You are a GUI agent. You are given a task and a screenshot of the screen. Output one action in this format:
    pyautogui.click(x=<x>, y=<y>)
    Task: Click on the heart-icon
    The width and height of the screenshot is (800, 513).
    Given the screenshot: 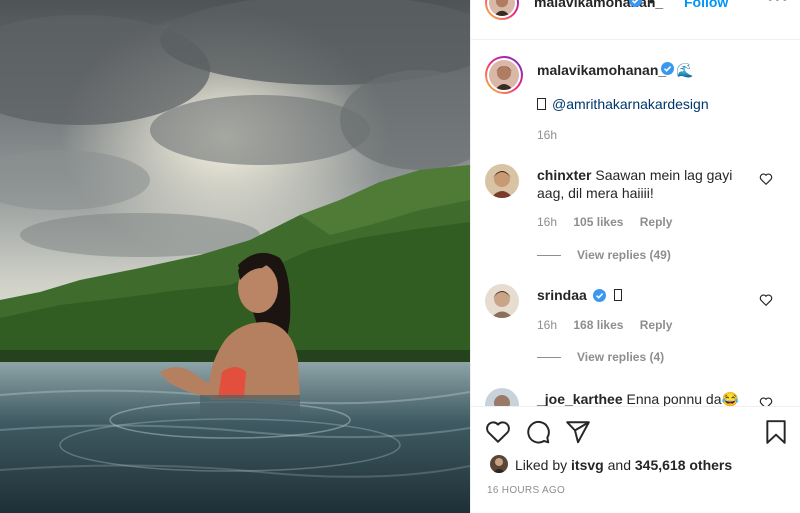 What is the action you would take?
    pyautogui.click(x=498, y=432)
    